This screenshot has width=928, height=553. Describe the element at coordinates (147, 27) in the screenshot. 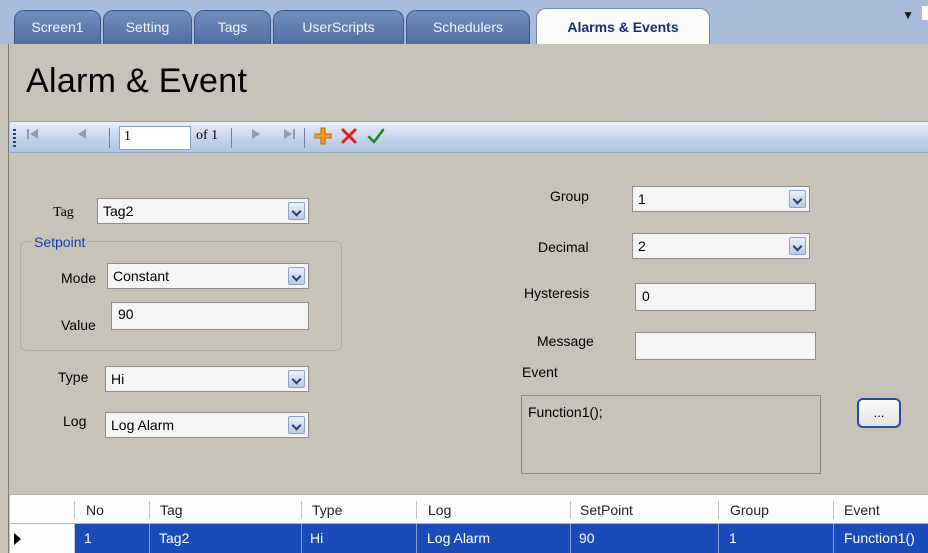

I see `tab-setting: Setting` at that location.